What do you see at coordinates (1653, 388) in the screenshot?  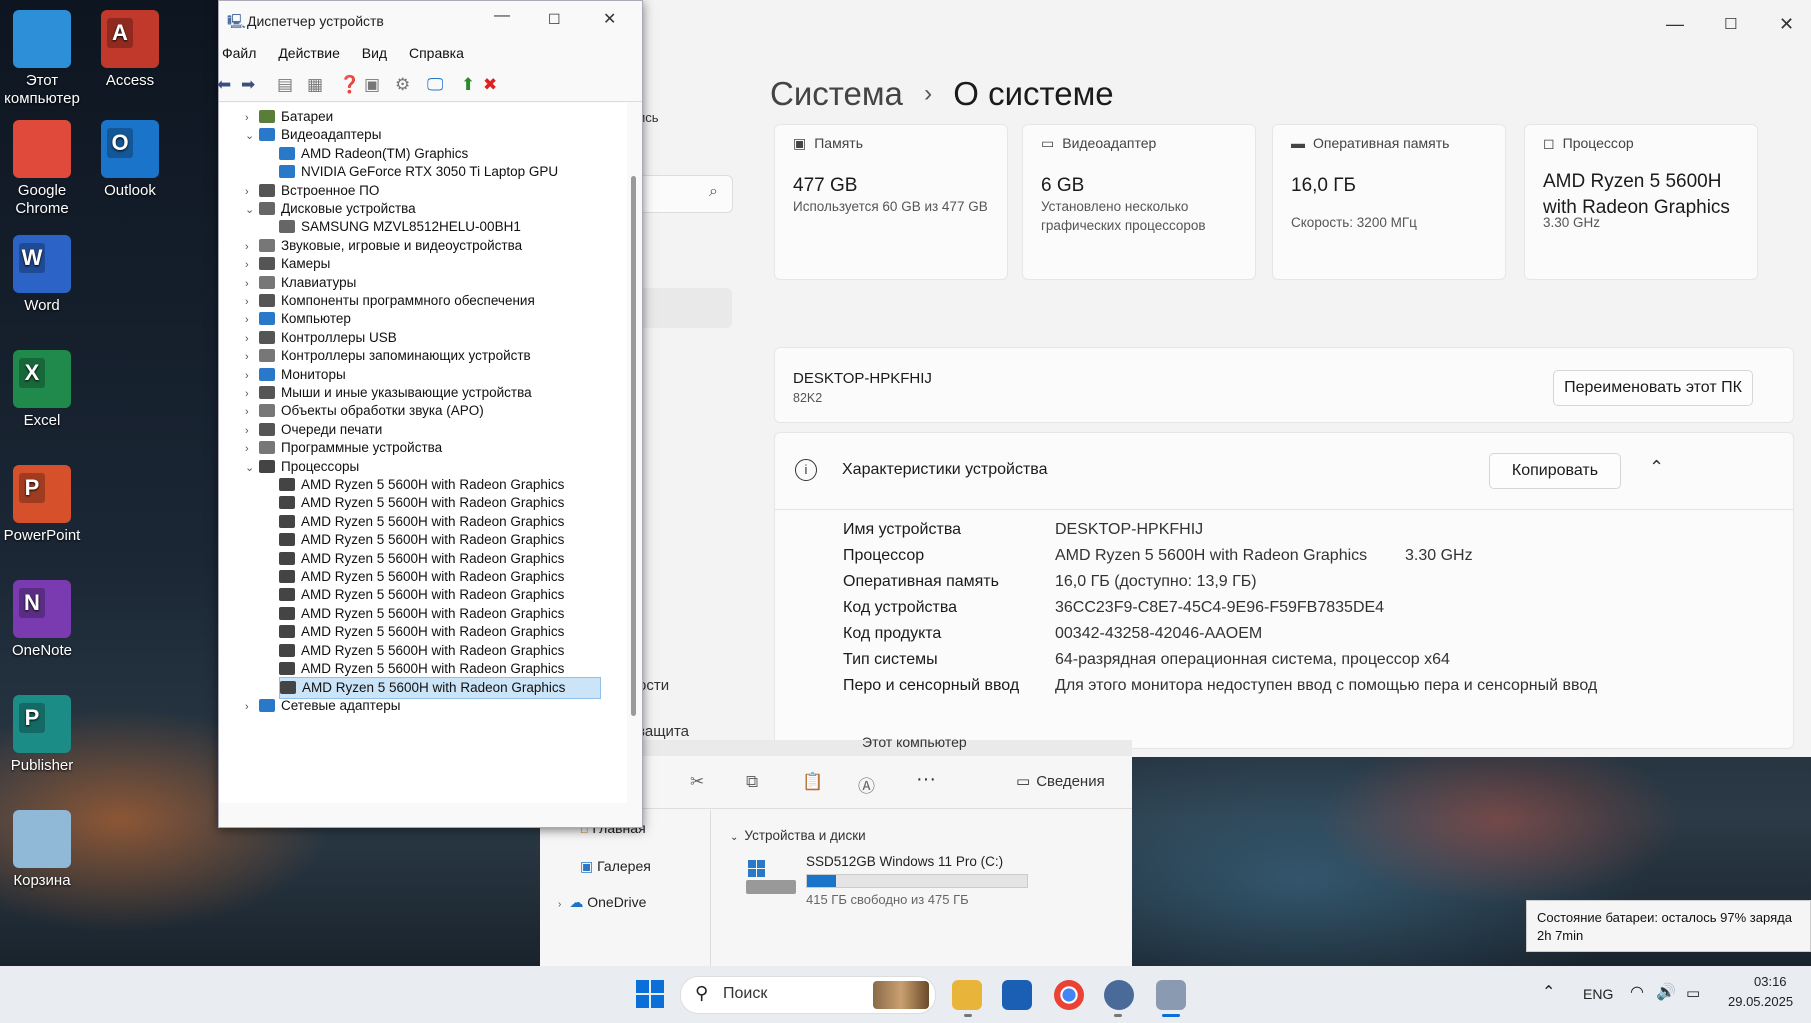 I see `rename-pc-button: Переименовать этот ПК` at bounding box center [1653, 388].